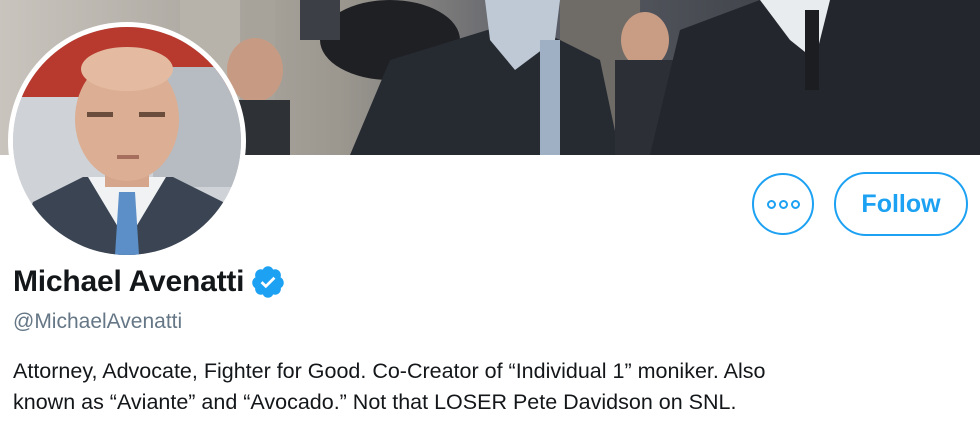 The width and height of the screenshot is (980, 429). Describe the element at coordinates (98, 321) in the screenshot. I see `user-handle: @MichaelAvenatti` at that location.